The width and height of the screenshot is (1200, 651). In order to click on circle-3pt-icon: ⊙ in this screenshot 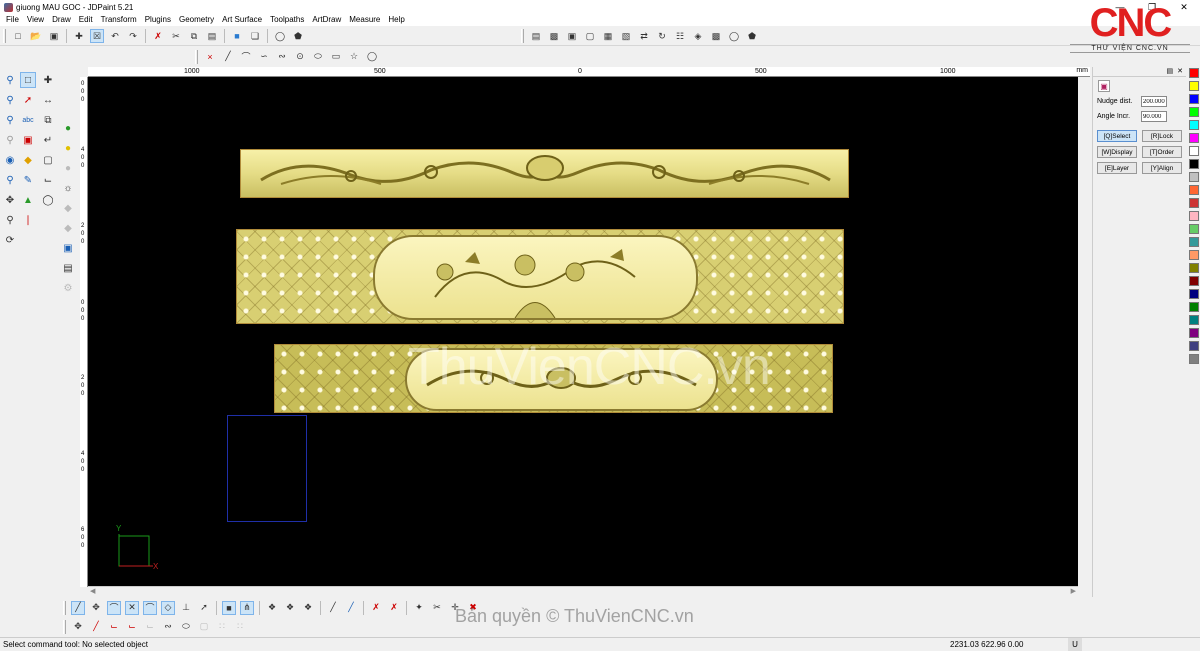, I will do `click(300, 57)`.